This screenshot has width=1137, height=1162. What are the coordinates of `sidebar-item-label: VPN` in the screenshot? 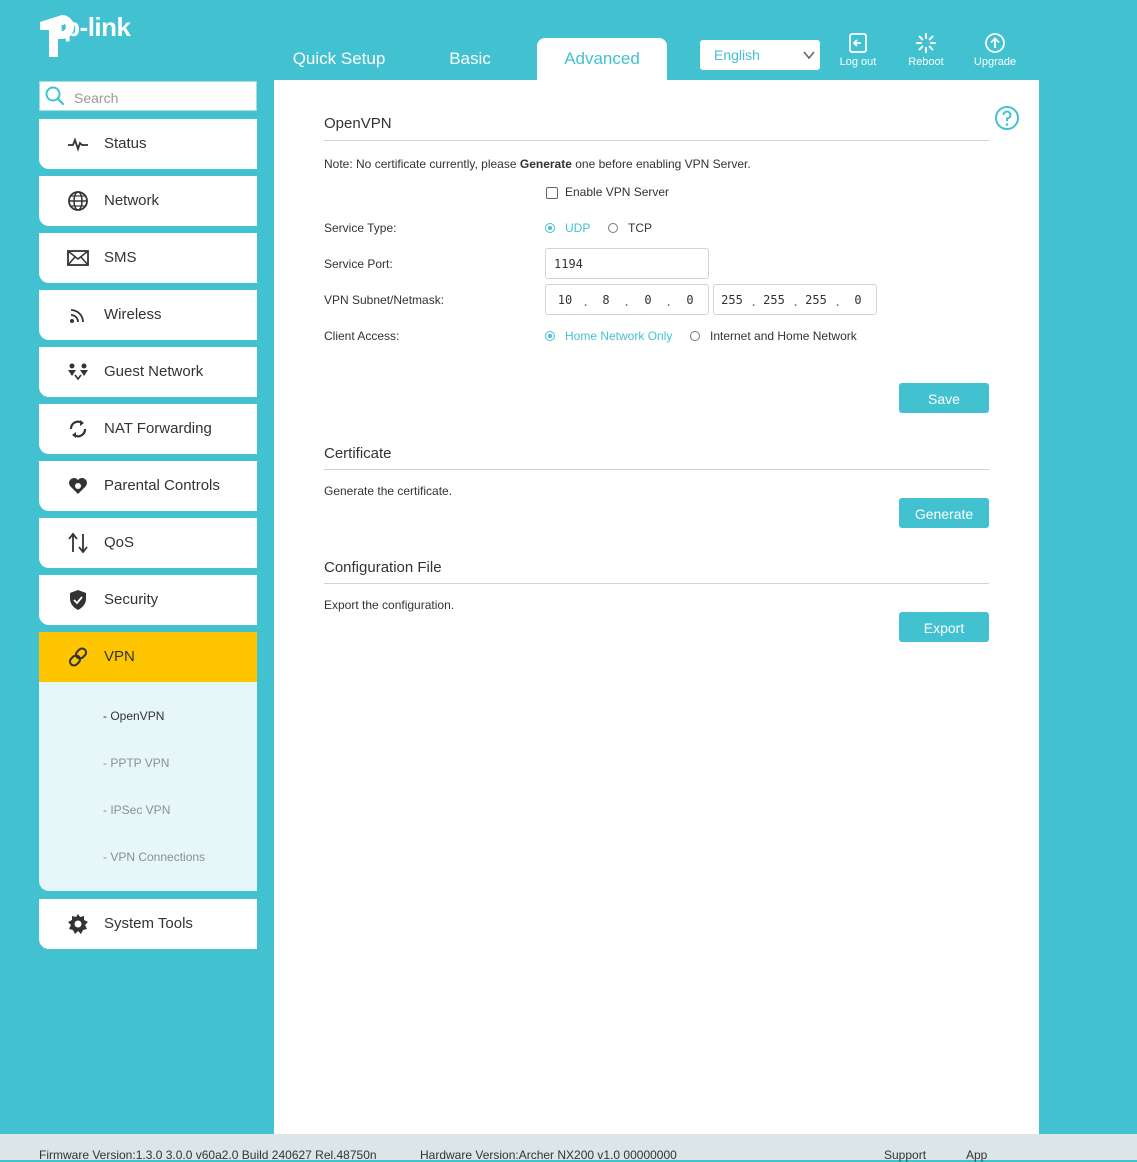 It's located at (119, 656).